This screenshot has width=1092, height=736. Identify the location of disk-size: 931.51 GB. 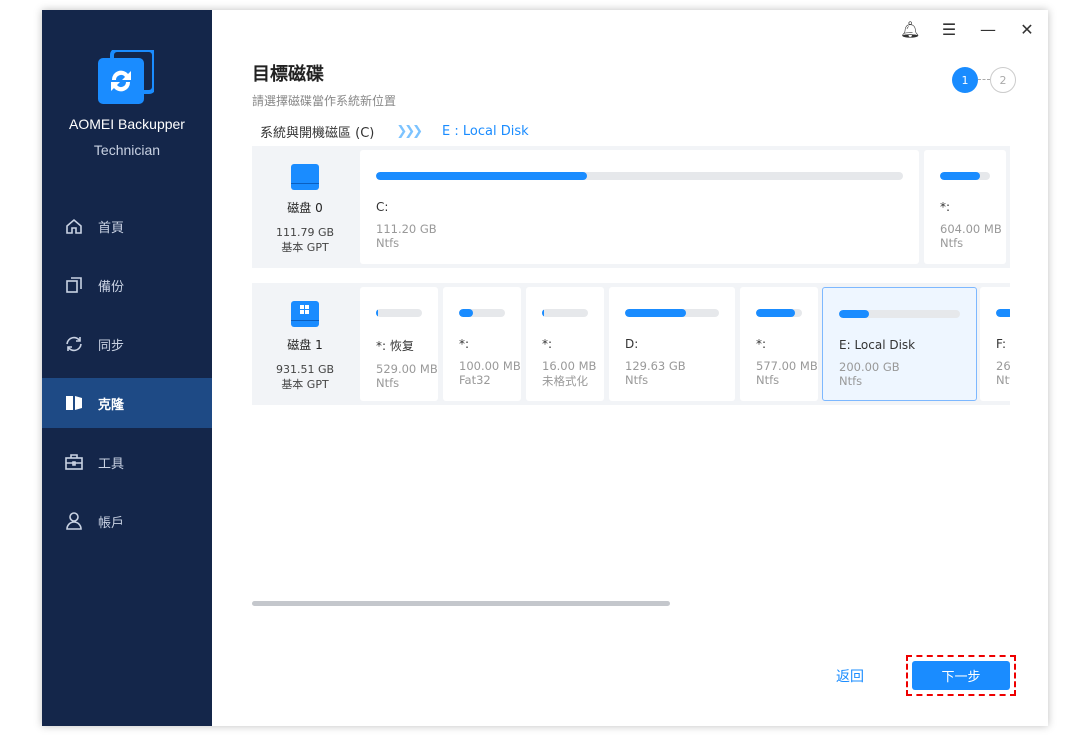
(305, 369).